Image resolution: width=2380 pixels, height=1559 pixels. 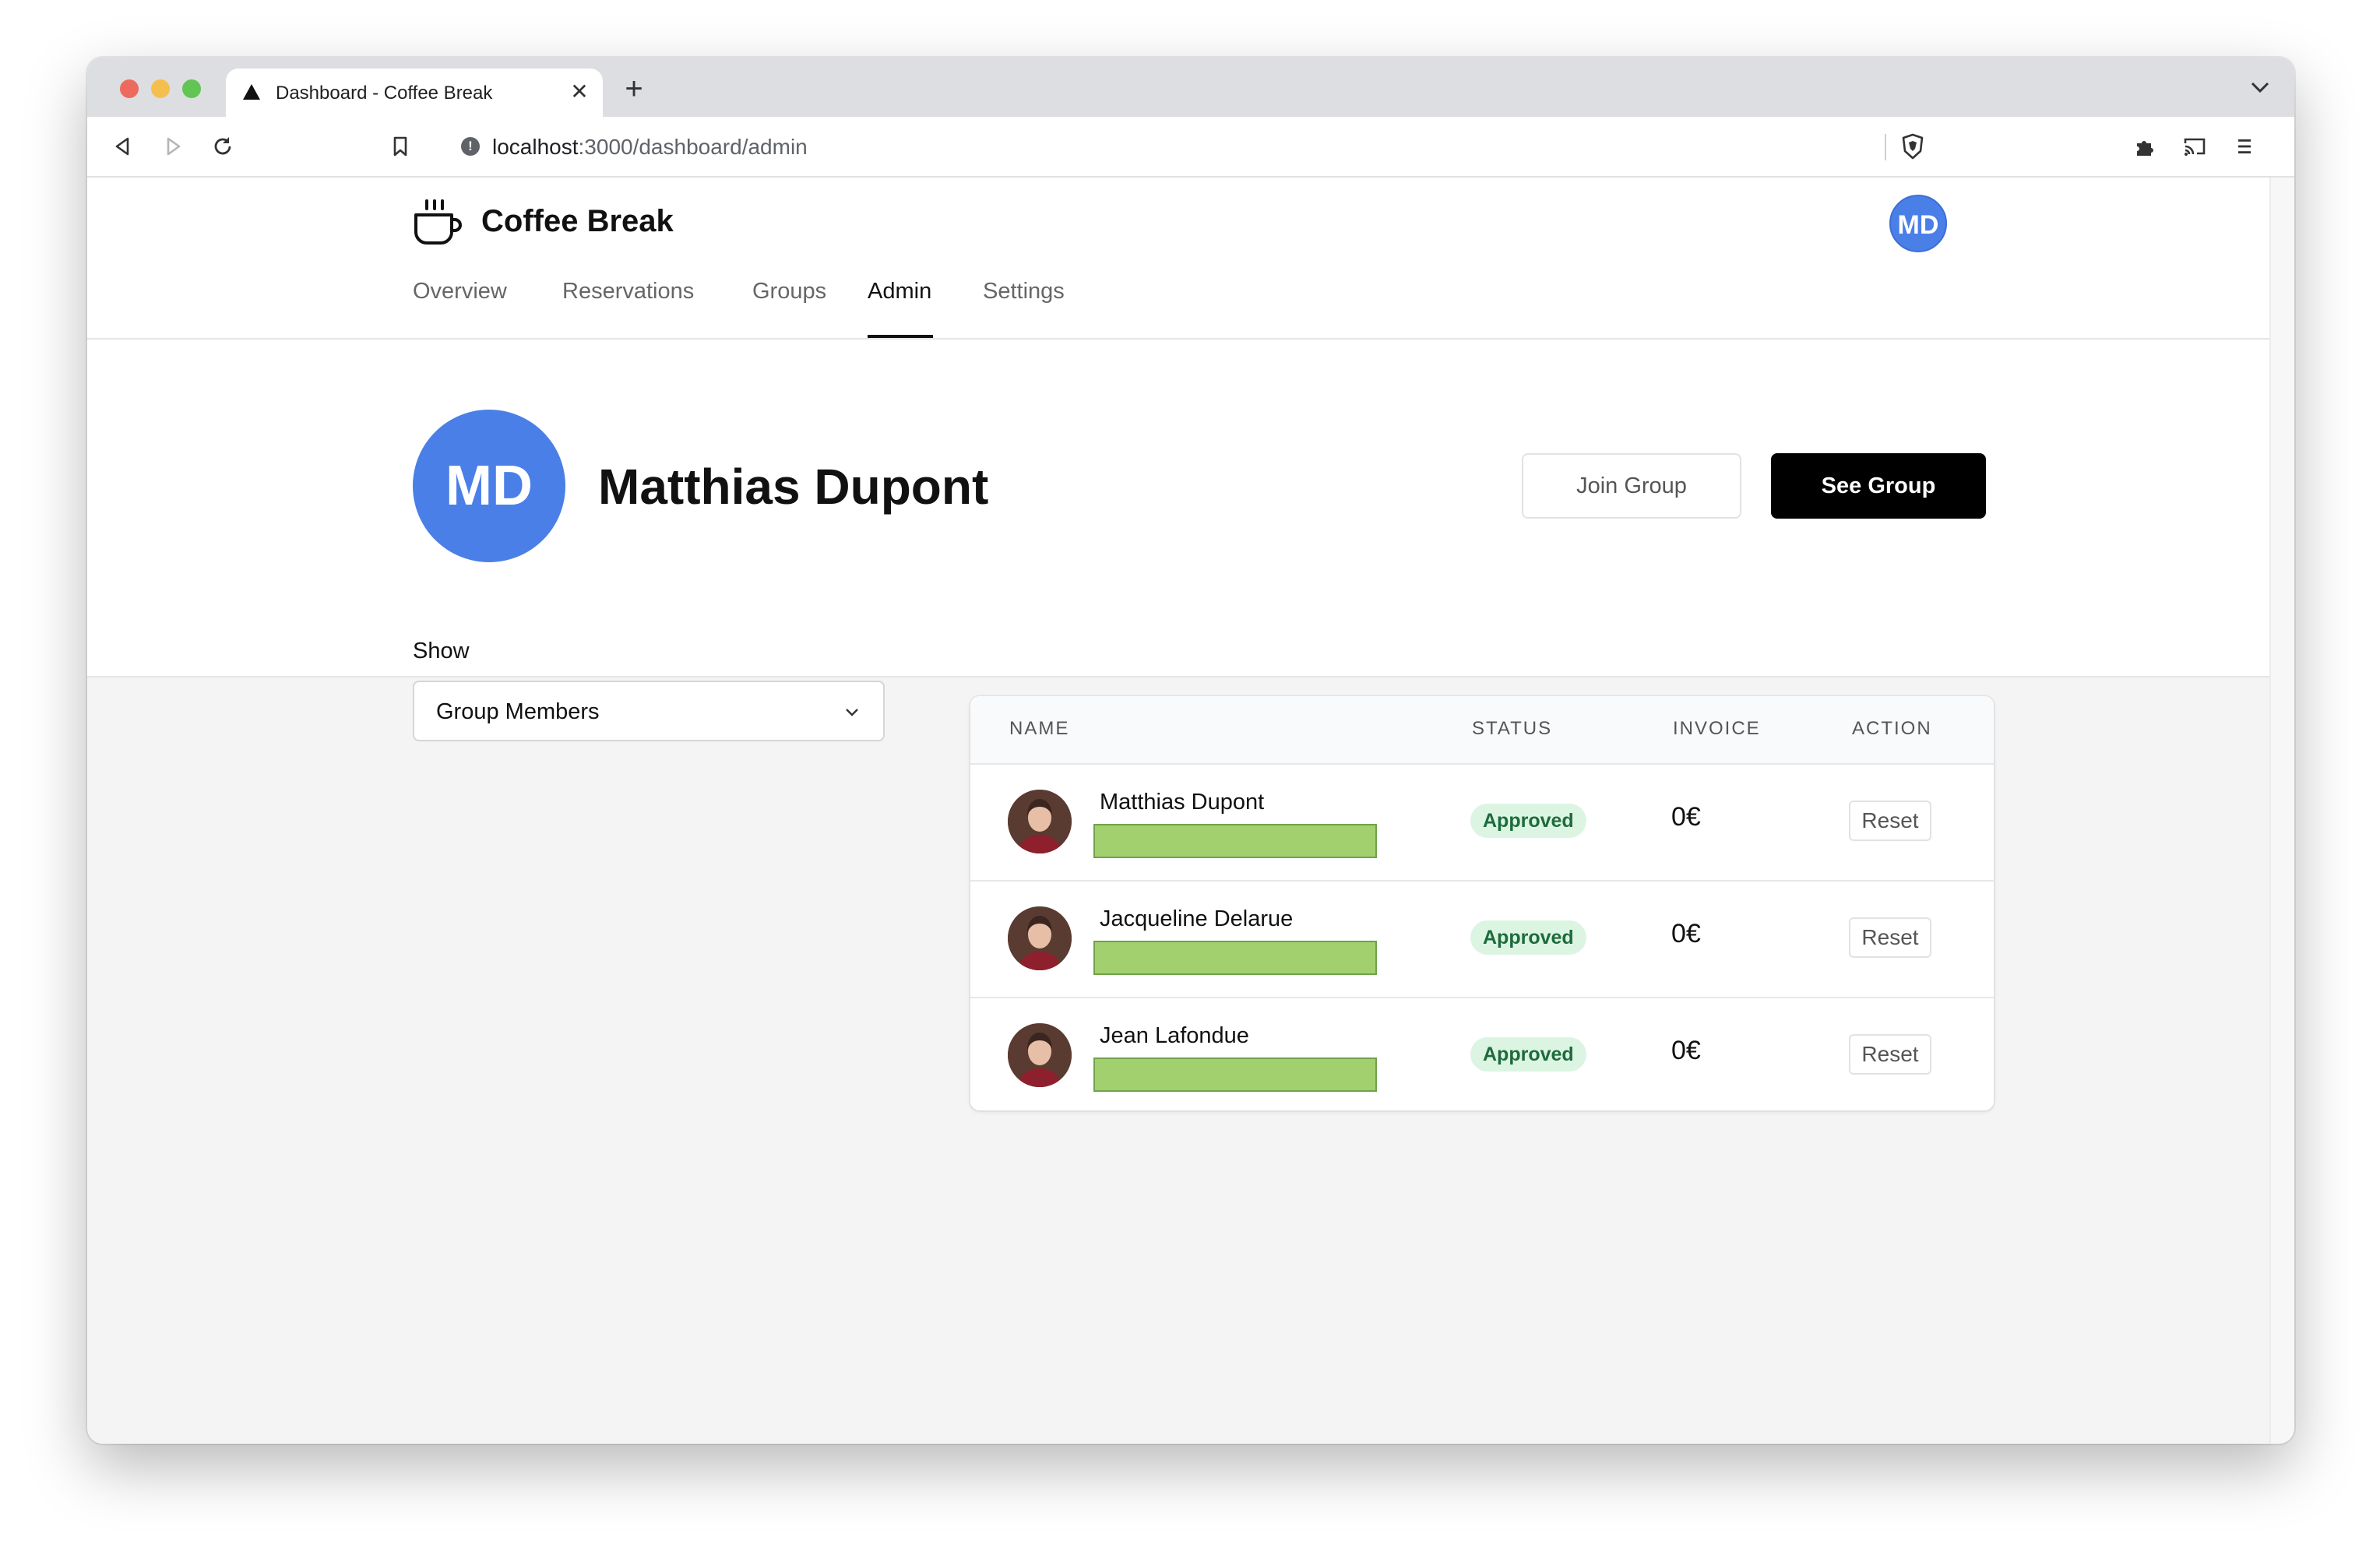 What do you see at coordinates (2281, 811) in the screenshot?
I see `page-scrollbar` at bounding box center [2281, 811].